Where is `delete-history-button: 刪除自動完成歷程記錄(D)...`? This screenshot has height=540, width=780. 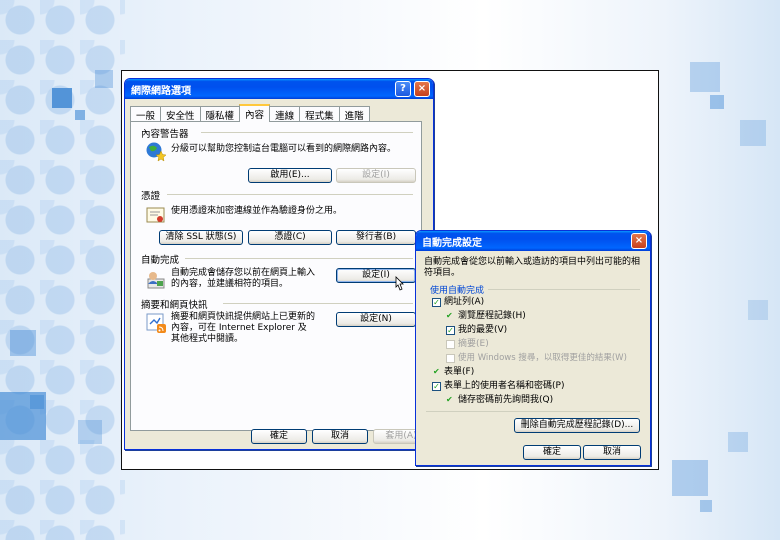 delete-history-button: 刪除自動完成歷程記錄(D)... is located at coordinates (577, 425).